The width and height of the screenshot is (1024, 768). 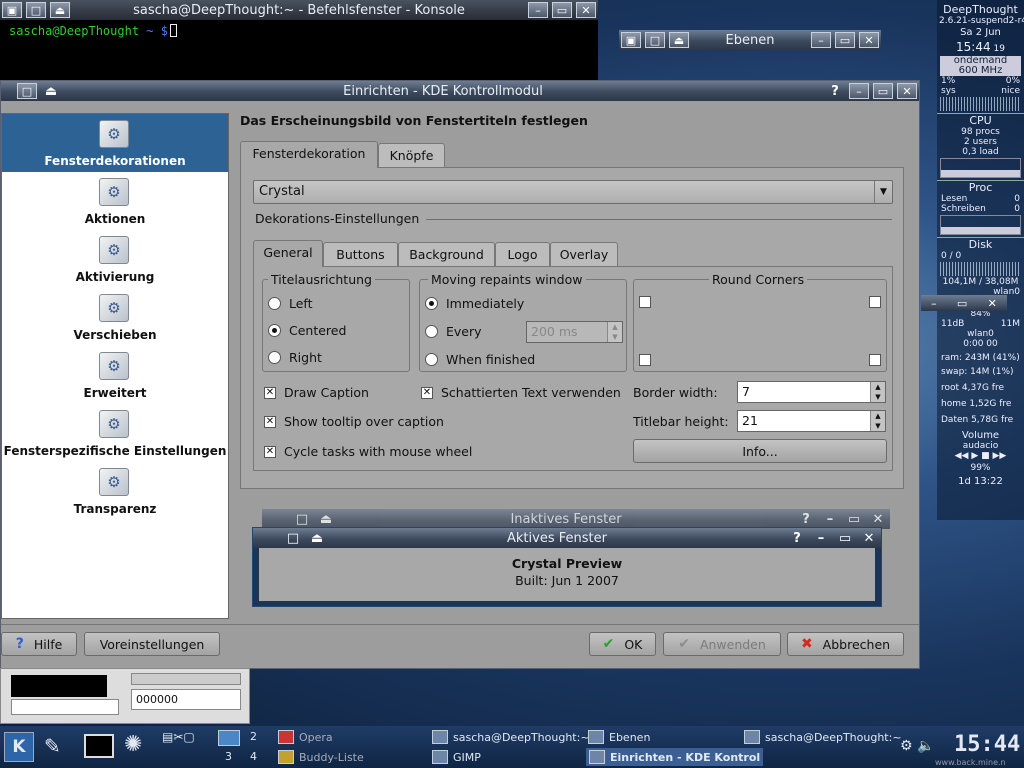 I want to click on sysmon-close-icon: ✕, so click(x=992, y=303).